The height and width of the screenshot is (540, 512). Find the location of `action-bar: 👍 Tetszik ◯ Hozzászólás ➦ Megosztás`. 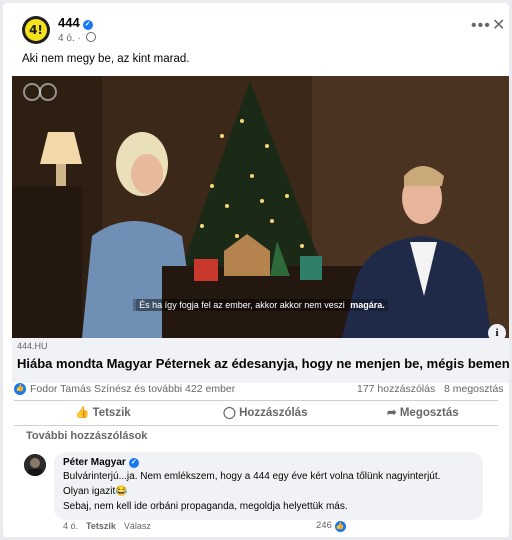

action-bar: 👍 Tetszik ◯ Hozzászólás ➦ Megosztás is located at coordinates (256, 413).